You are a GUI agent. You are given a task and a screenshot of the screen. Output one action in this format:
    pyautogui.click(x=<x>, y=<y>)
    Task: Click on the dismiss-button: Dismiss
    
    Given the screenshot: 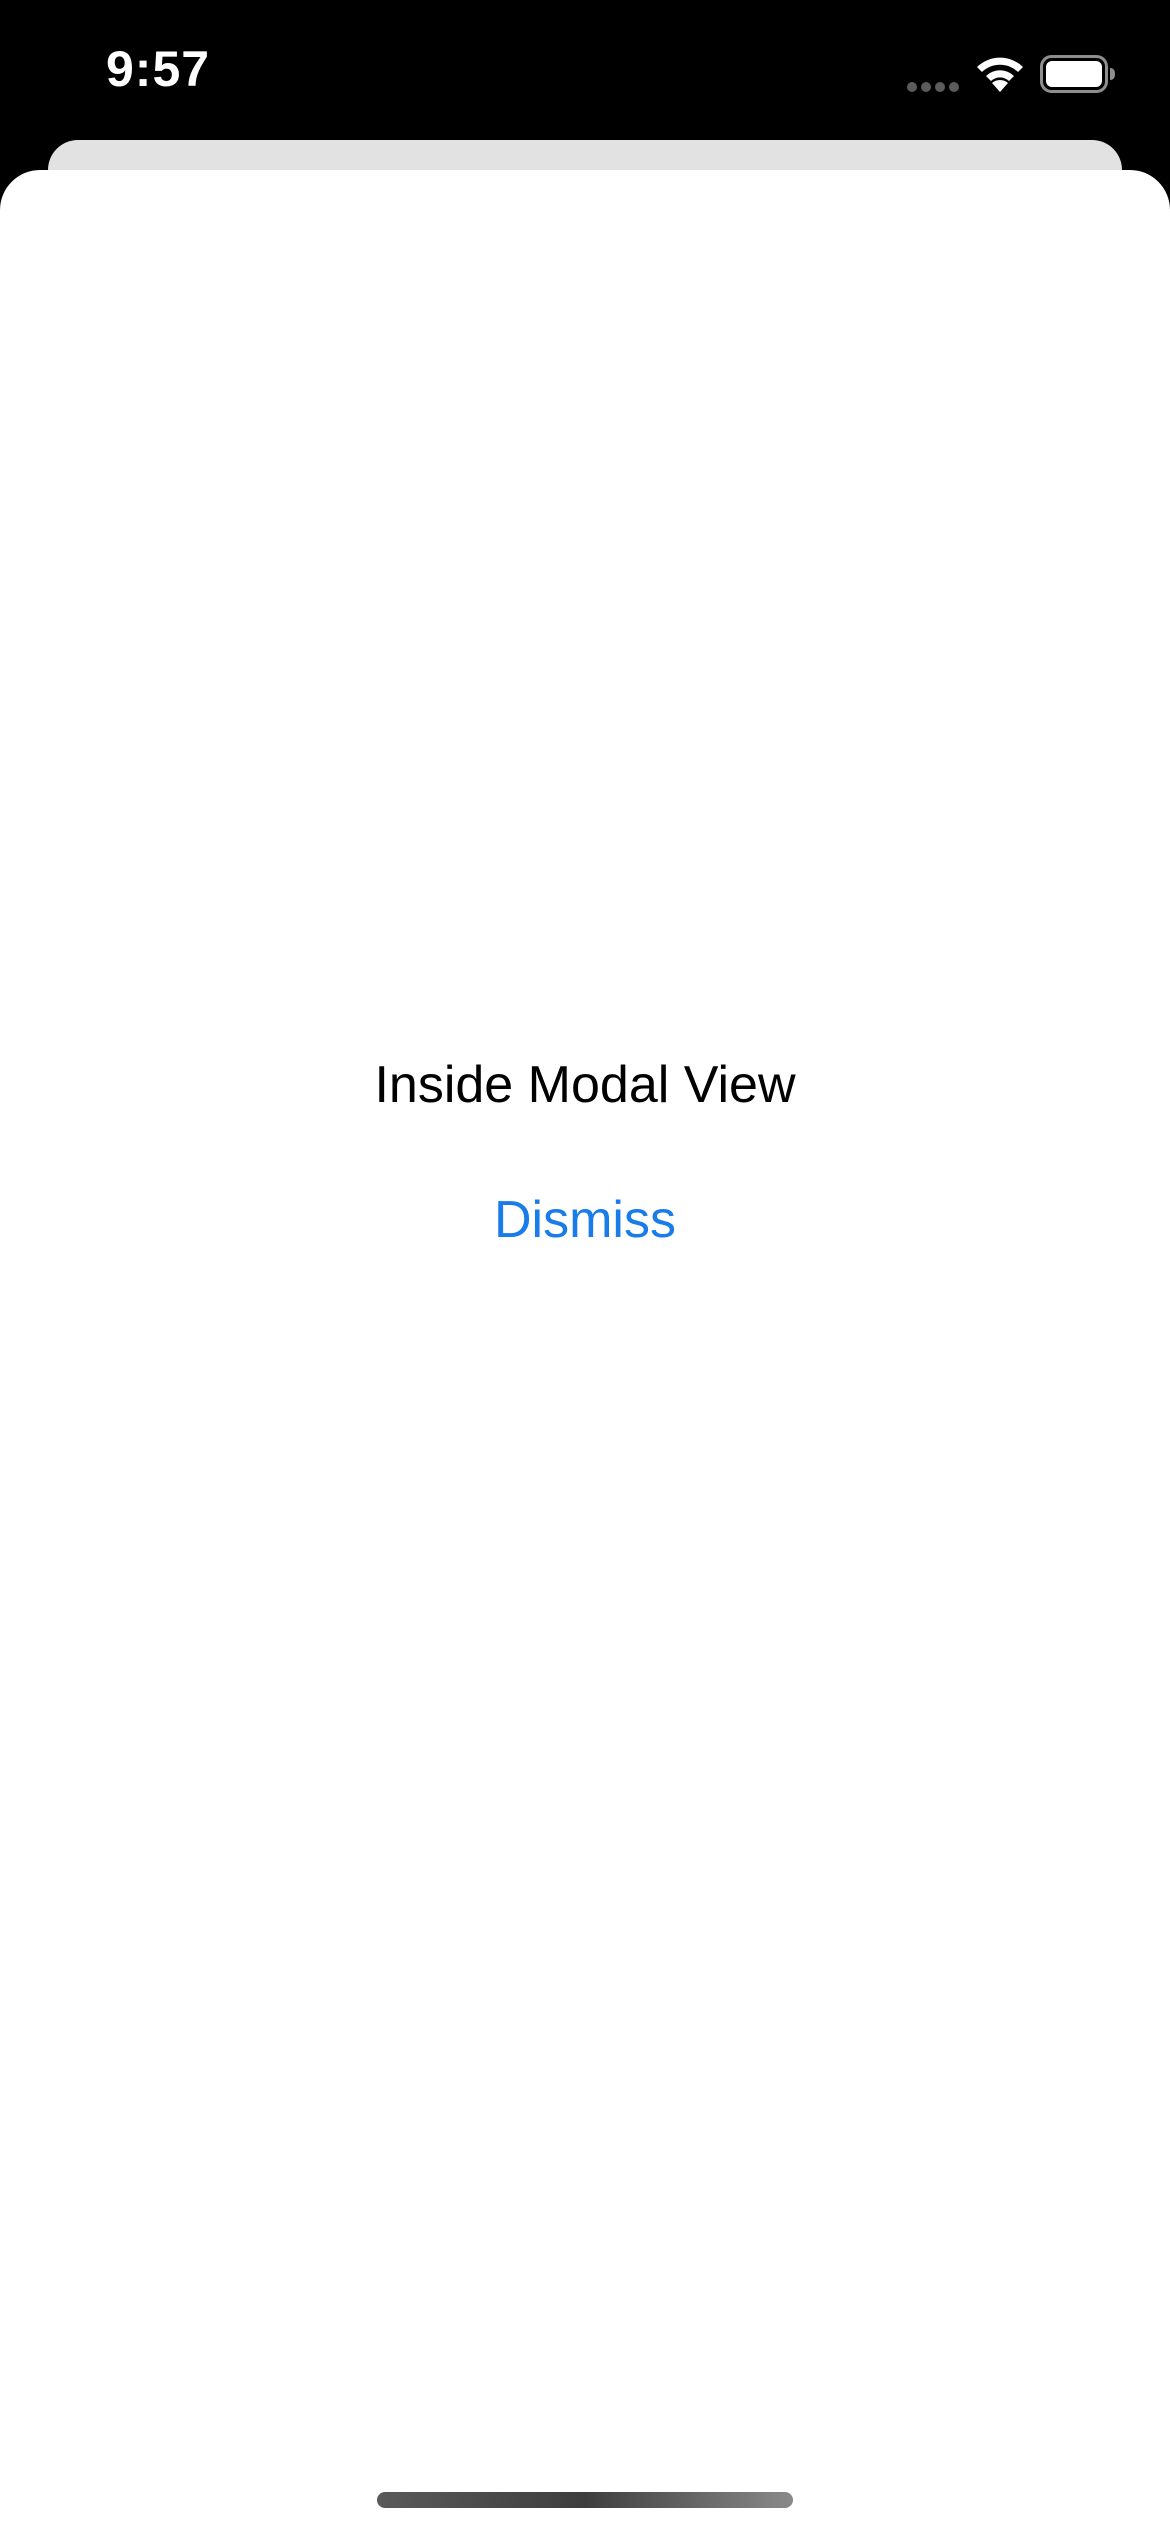 What is the action you would take?
    pyautogui.click(x=585, y=1220)
    